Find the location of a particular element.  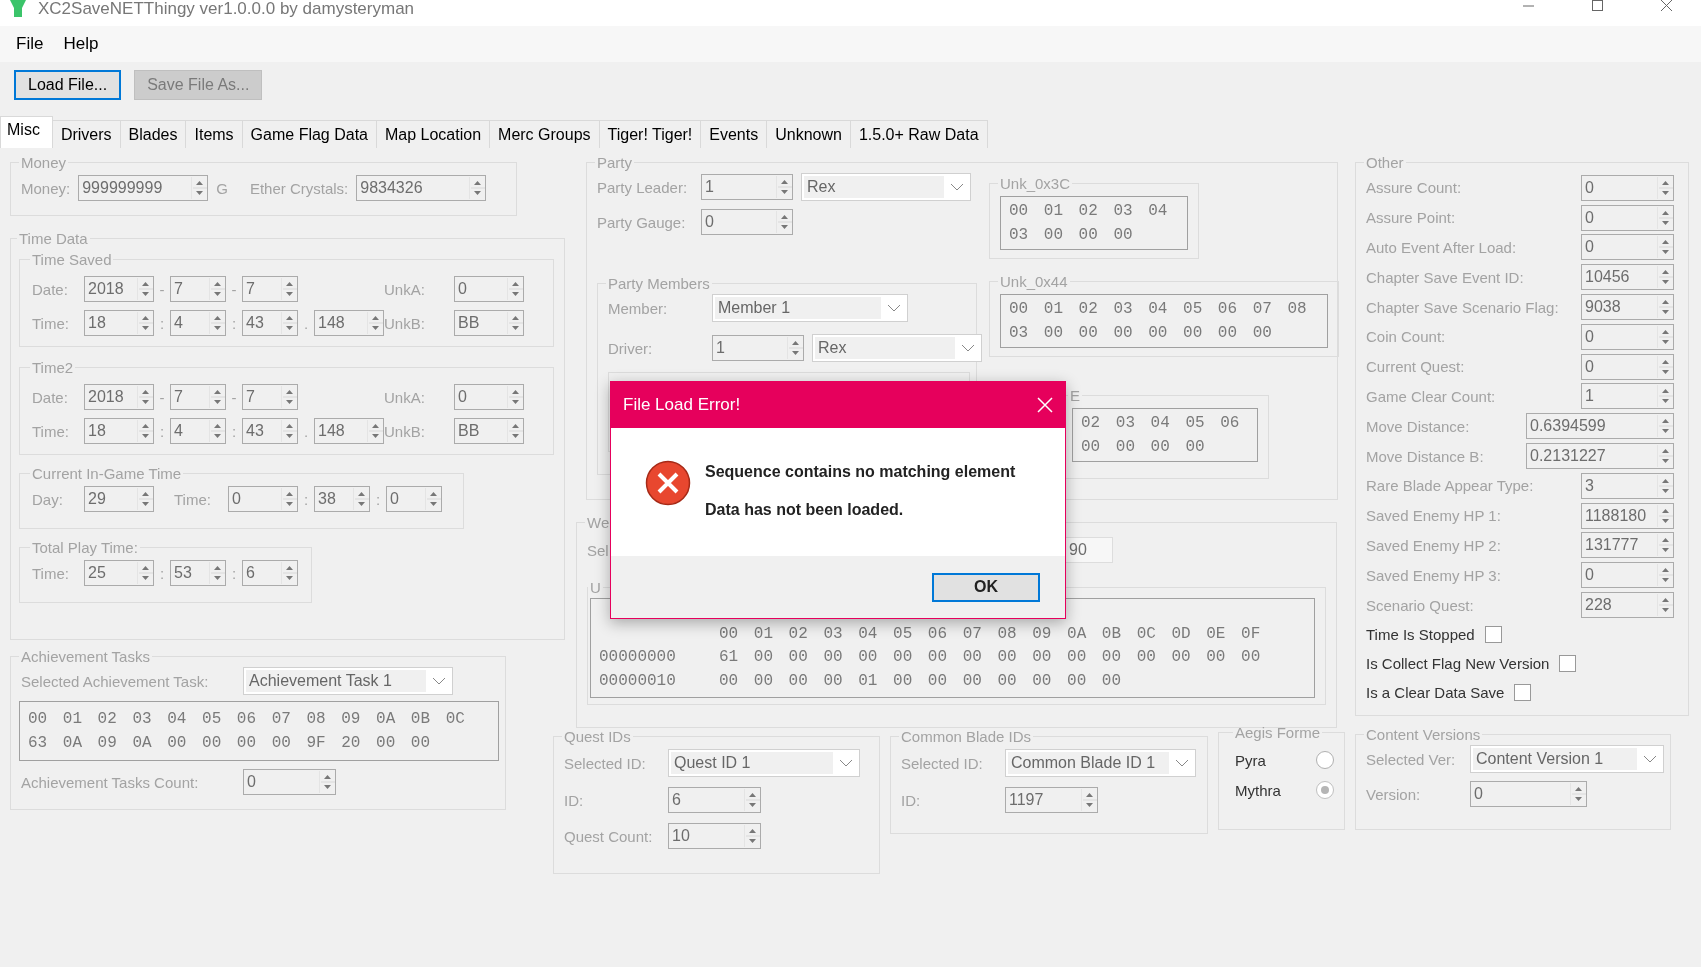

tab: 1.5.0+ Raw Data is located at coordinates (918, 134).